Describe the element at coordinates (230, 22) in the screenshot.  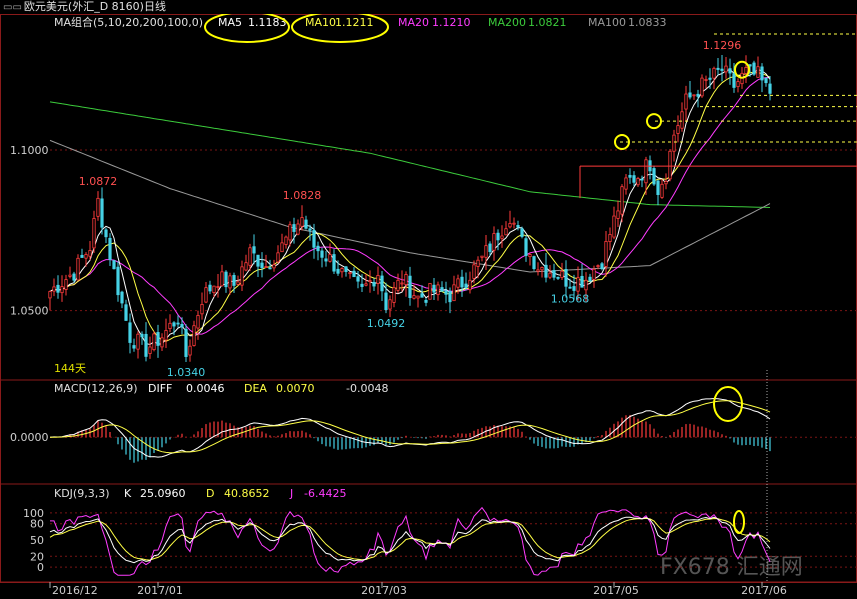
I see `ma-legend-name: MA5` at that location.